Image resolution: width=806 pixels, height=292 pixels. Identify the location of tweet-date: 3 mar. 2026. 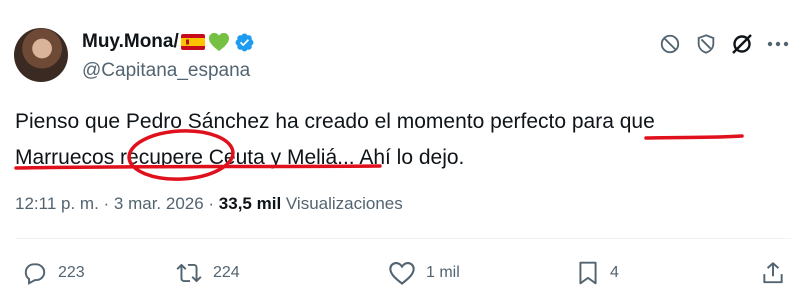
(159, 204).